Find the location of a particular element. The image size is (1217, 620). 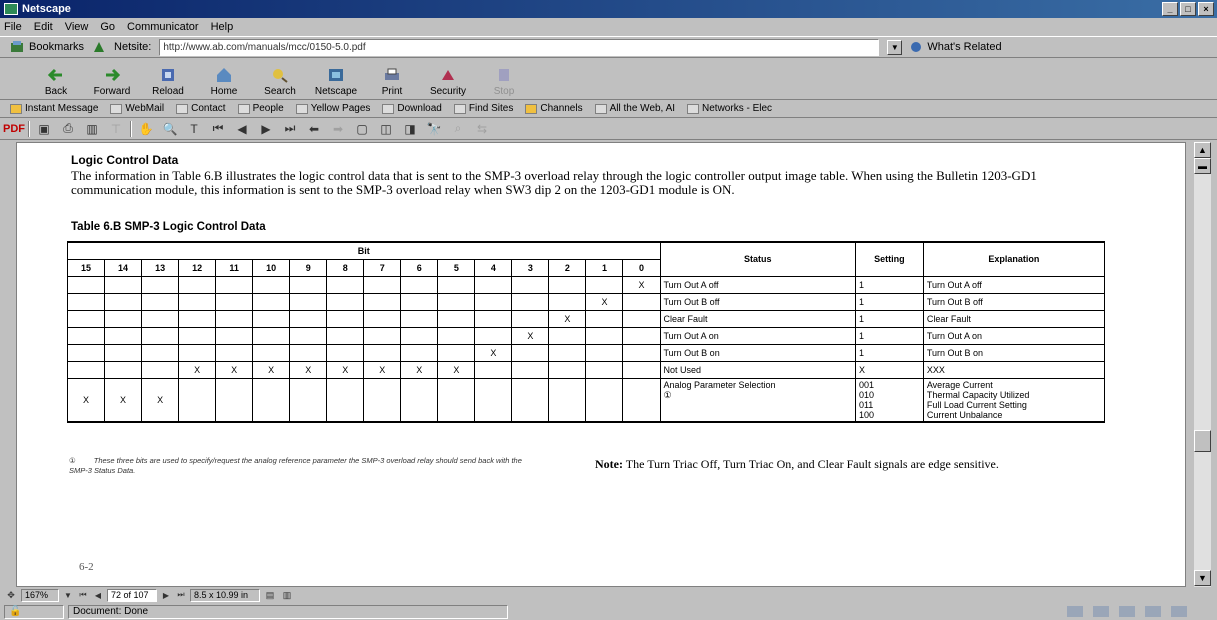

next-page-status-icon: ▶ is located at coordinates (166, 595).